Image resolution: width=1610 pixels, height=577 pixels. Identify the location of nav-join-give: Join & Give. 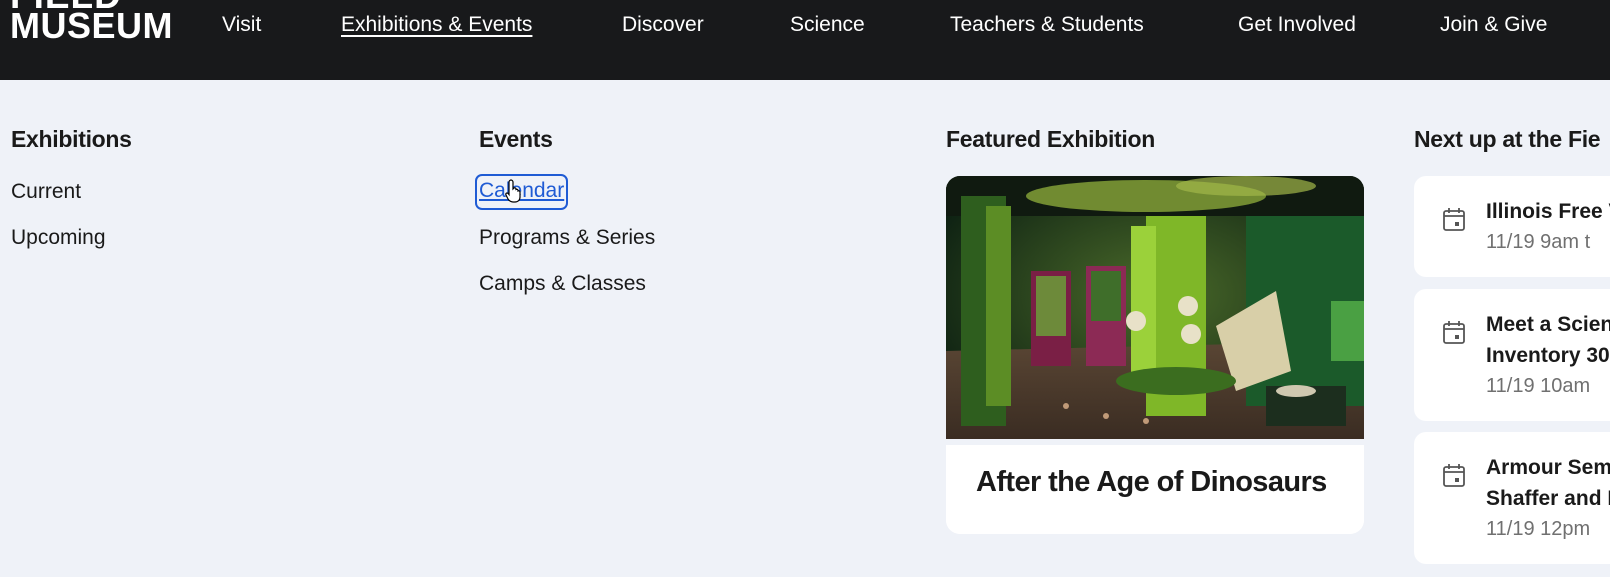
(1493, 25).